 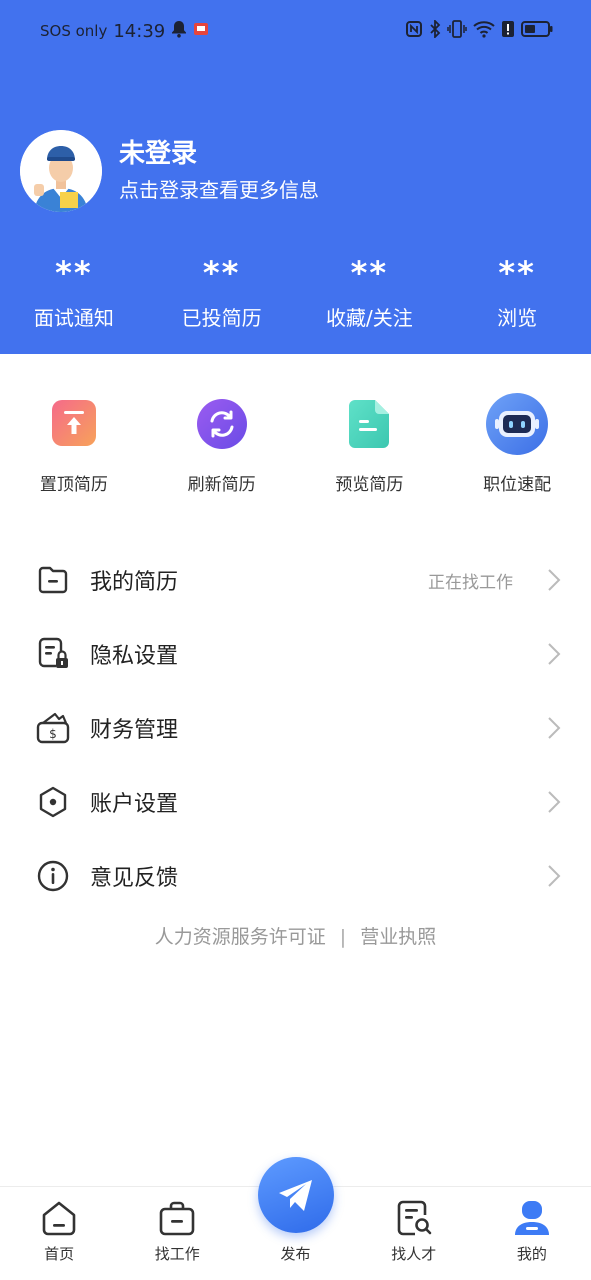 I want to click on bell-icon, so click(x=179, y=31).